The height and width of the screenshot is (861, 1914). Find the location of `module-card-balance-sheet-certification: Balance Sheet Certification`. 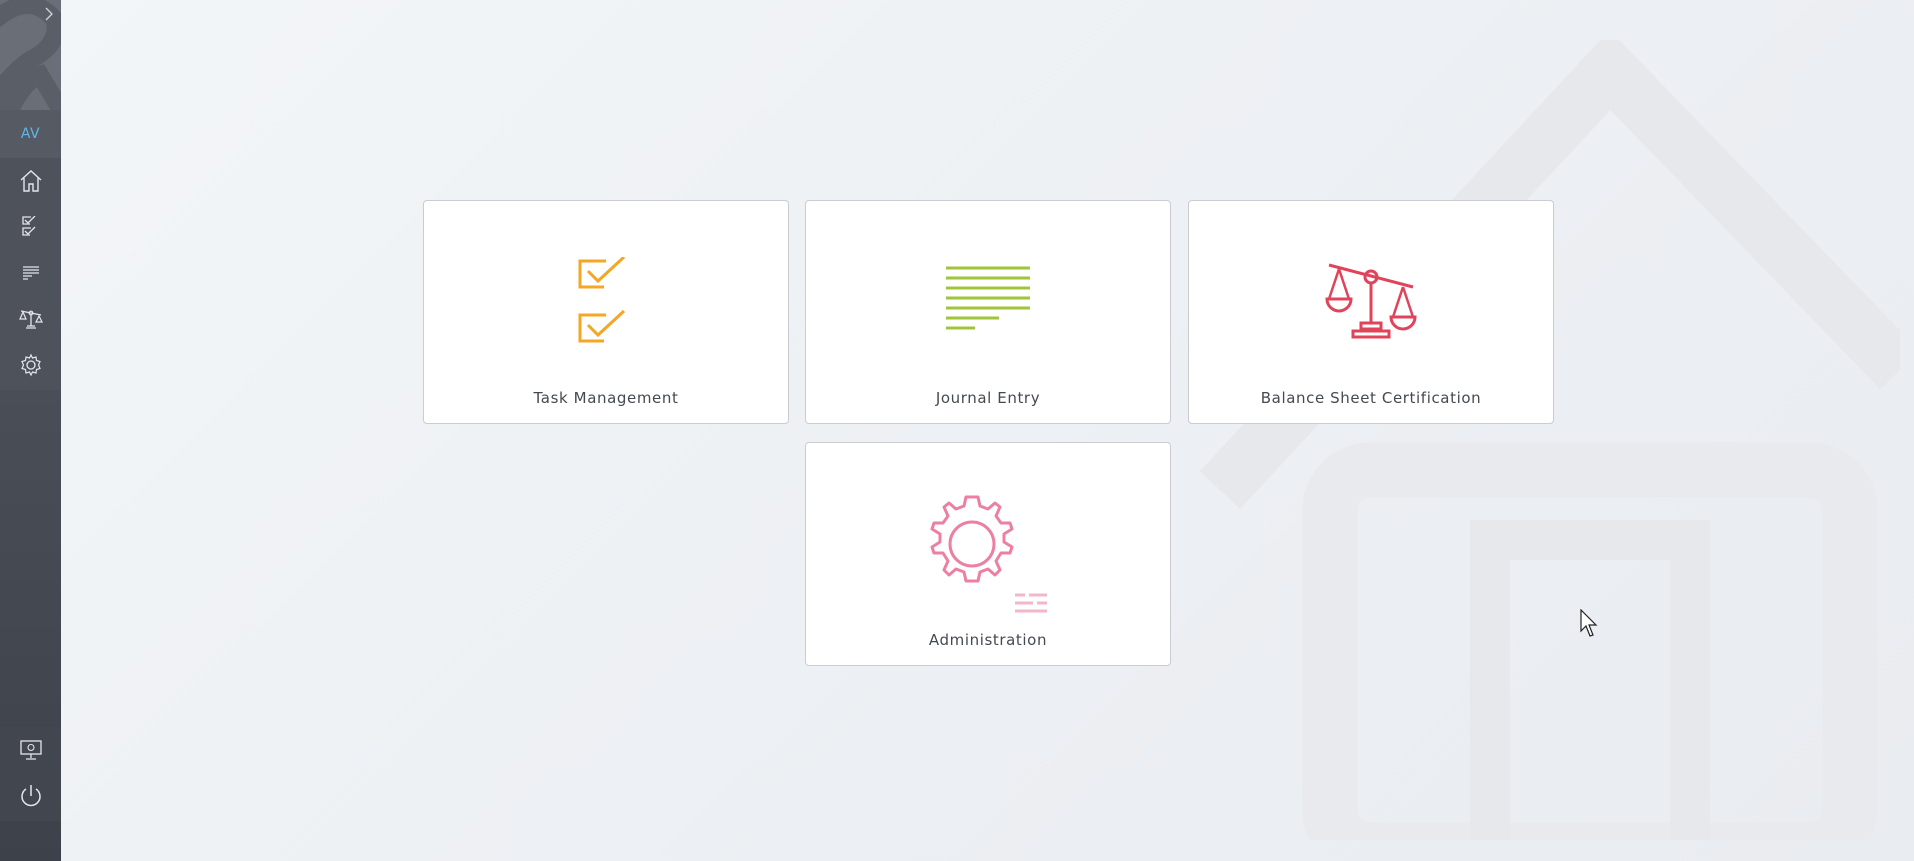

module-card-balance-sheet-certification: Balance Sheet Certification is located at coordinates (1371, 312).